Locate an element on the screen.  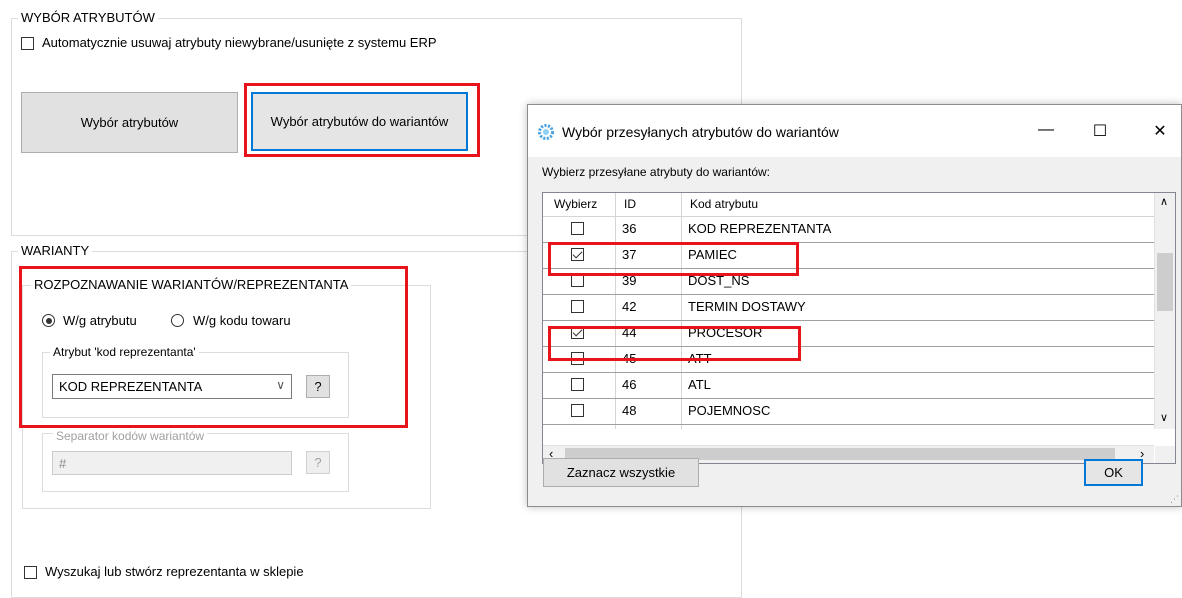
attribute-code-select: KOD REPREZENTANTA ∨ is located at coordinates (172, 386).